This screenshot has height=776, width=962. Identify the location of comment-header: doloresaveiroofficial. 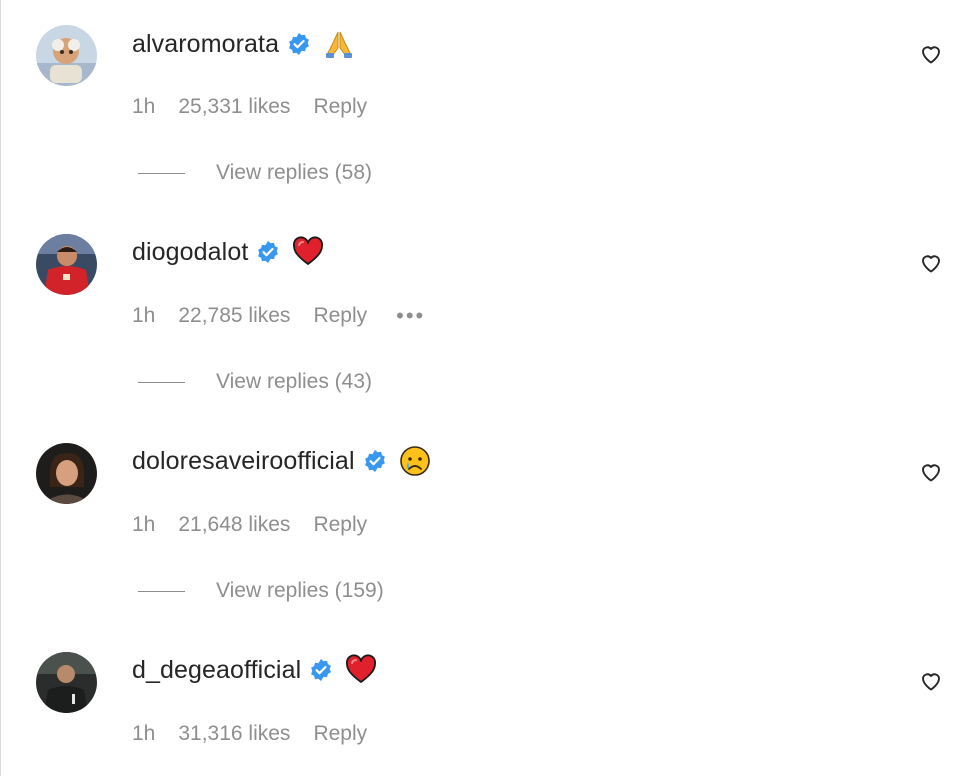
(281, 461).